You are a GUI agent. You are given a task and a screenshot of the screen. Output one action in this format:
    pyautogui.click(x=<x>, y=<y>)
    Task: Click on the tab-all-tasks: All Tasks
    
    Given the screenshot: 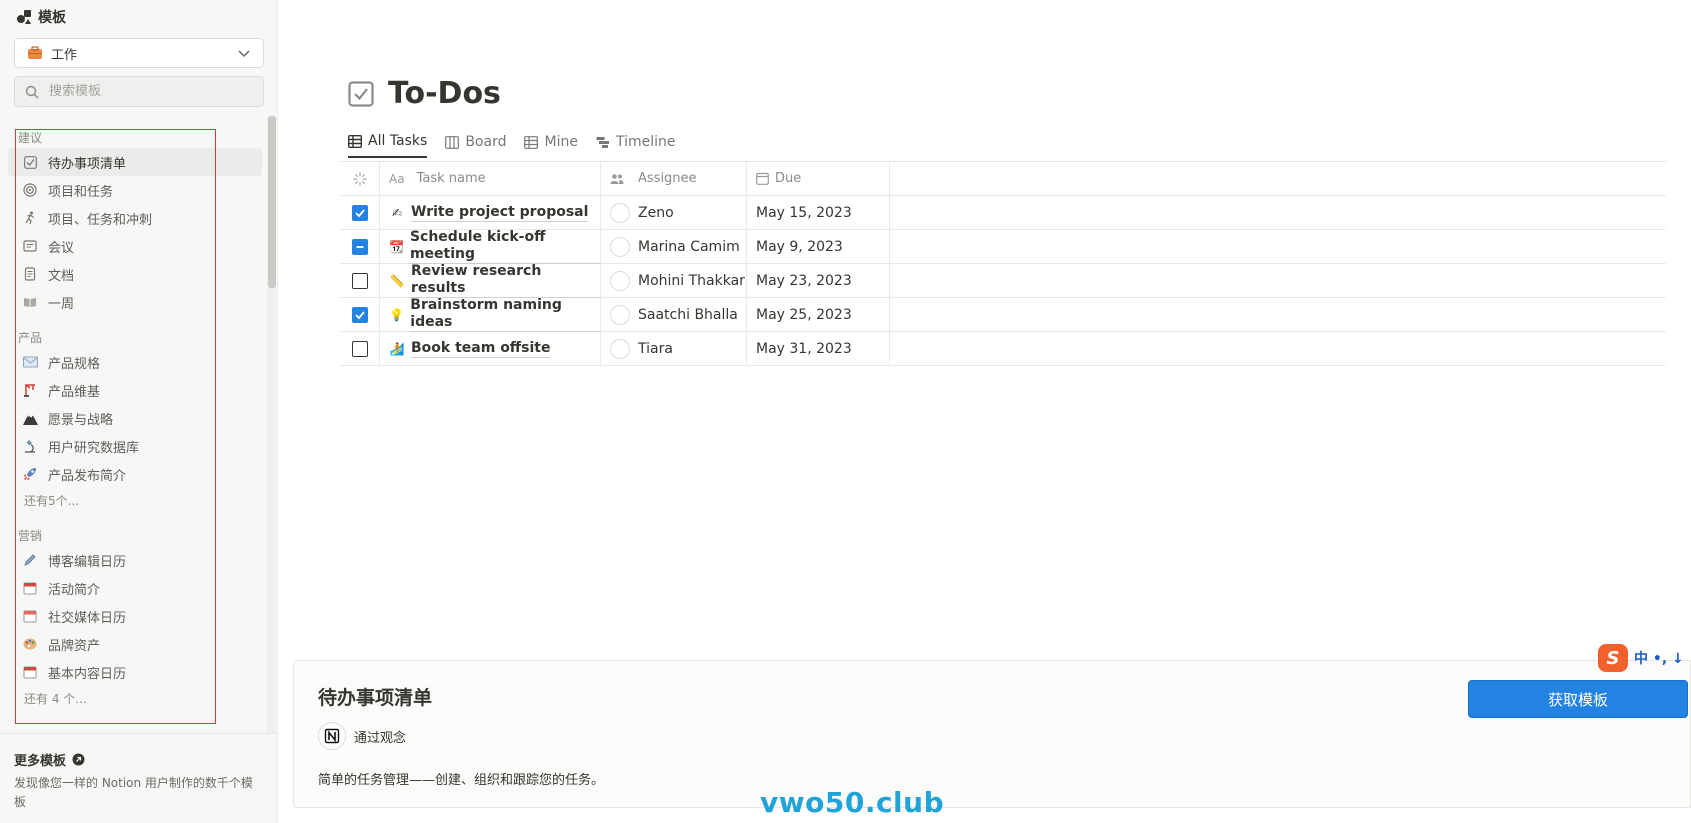 What is the action you would take?
    pyautogui.click(x=388, y=145)
    